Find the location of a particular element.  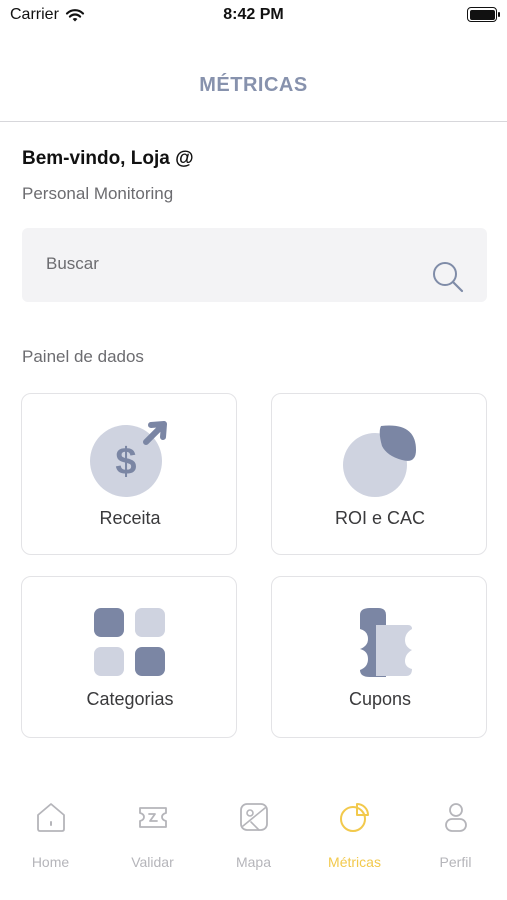

welcome-title: Bem-vindo, Loja @ is located at coordinates (108, 158).